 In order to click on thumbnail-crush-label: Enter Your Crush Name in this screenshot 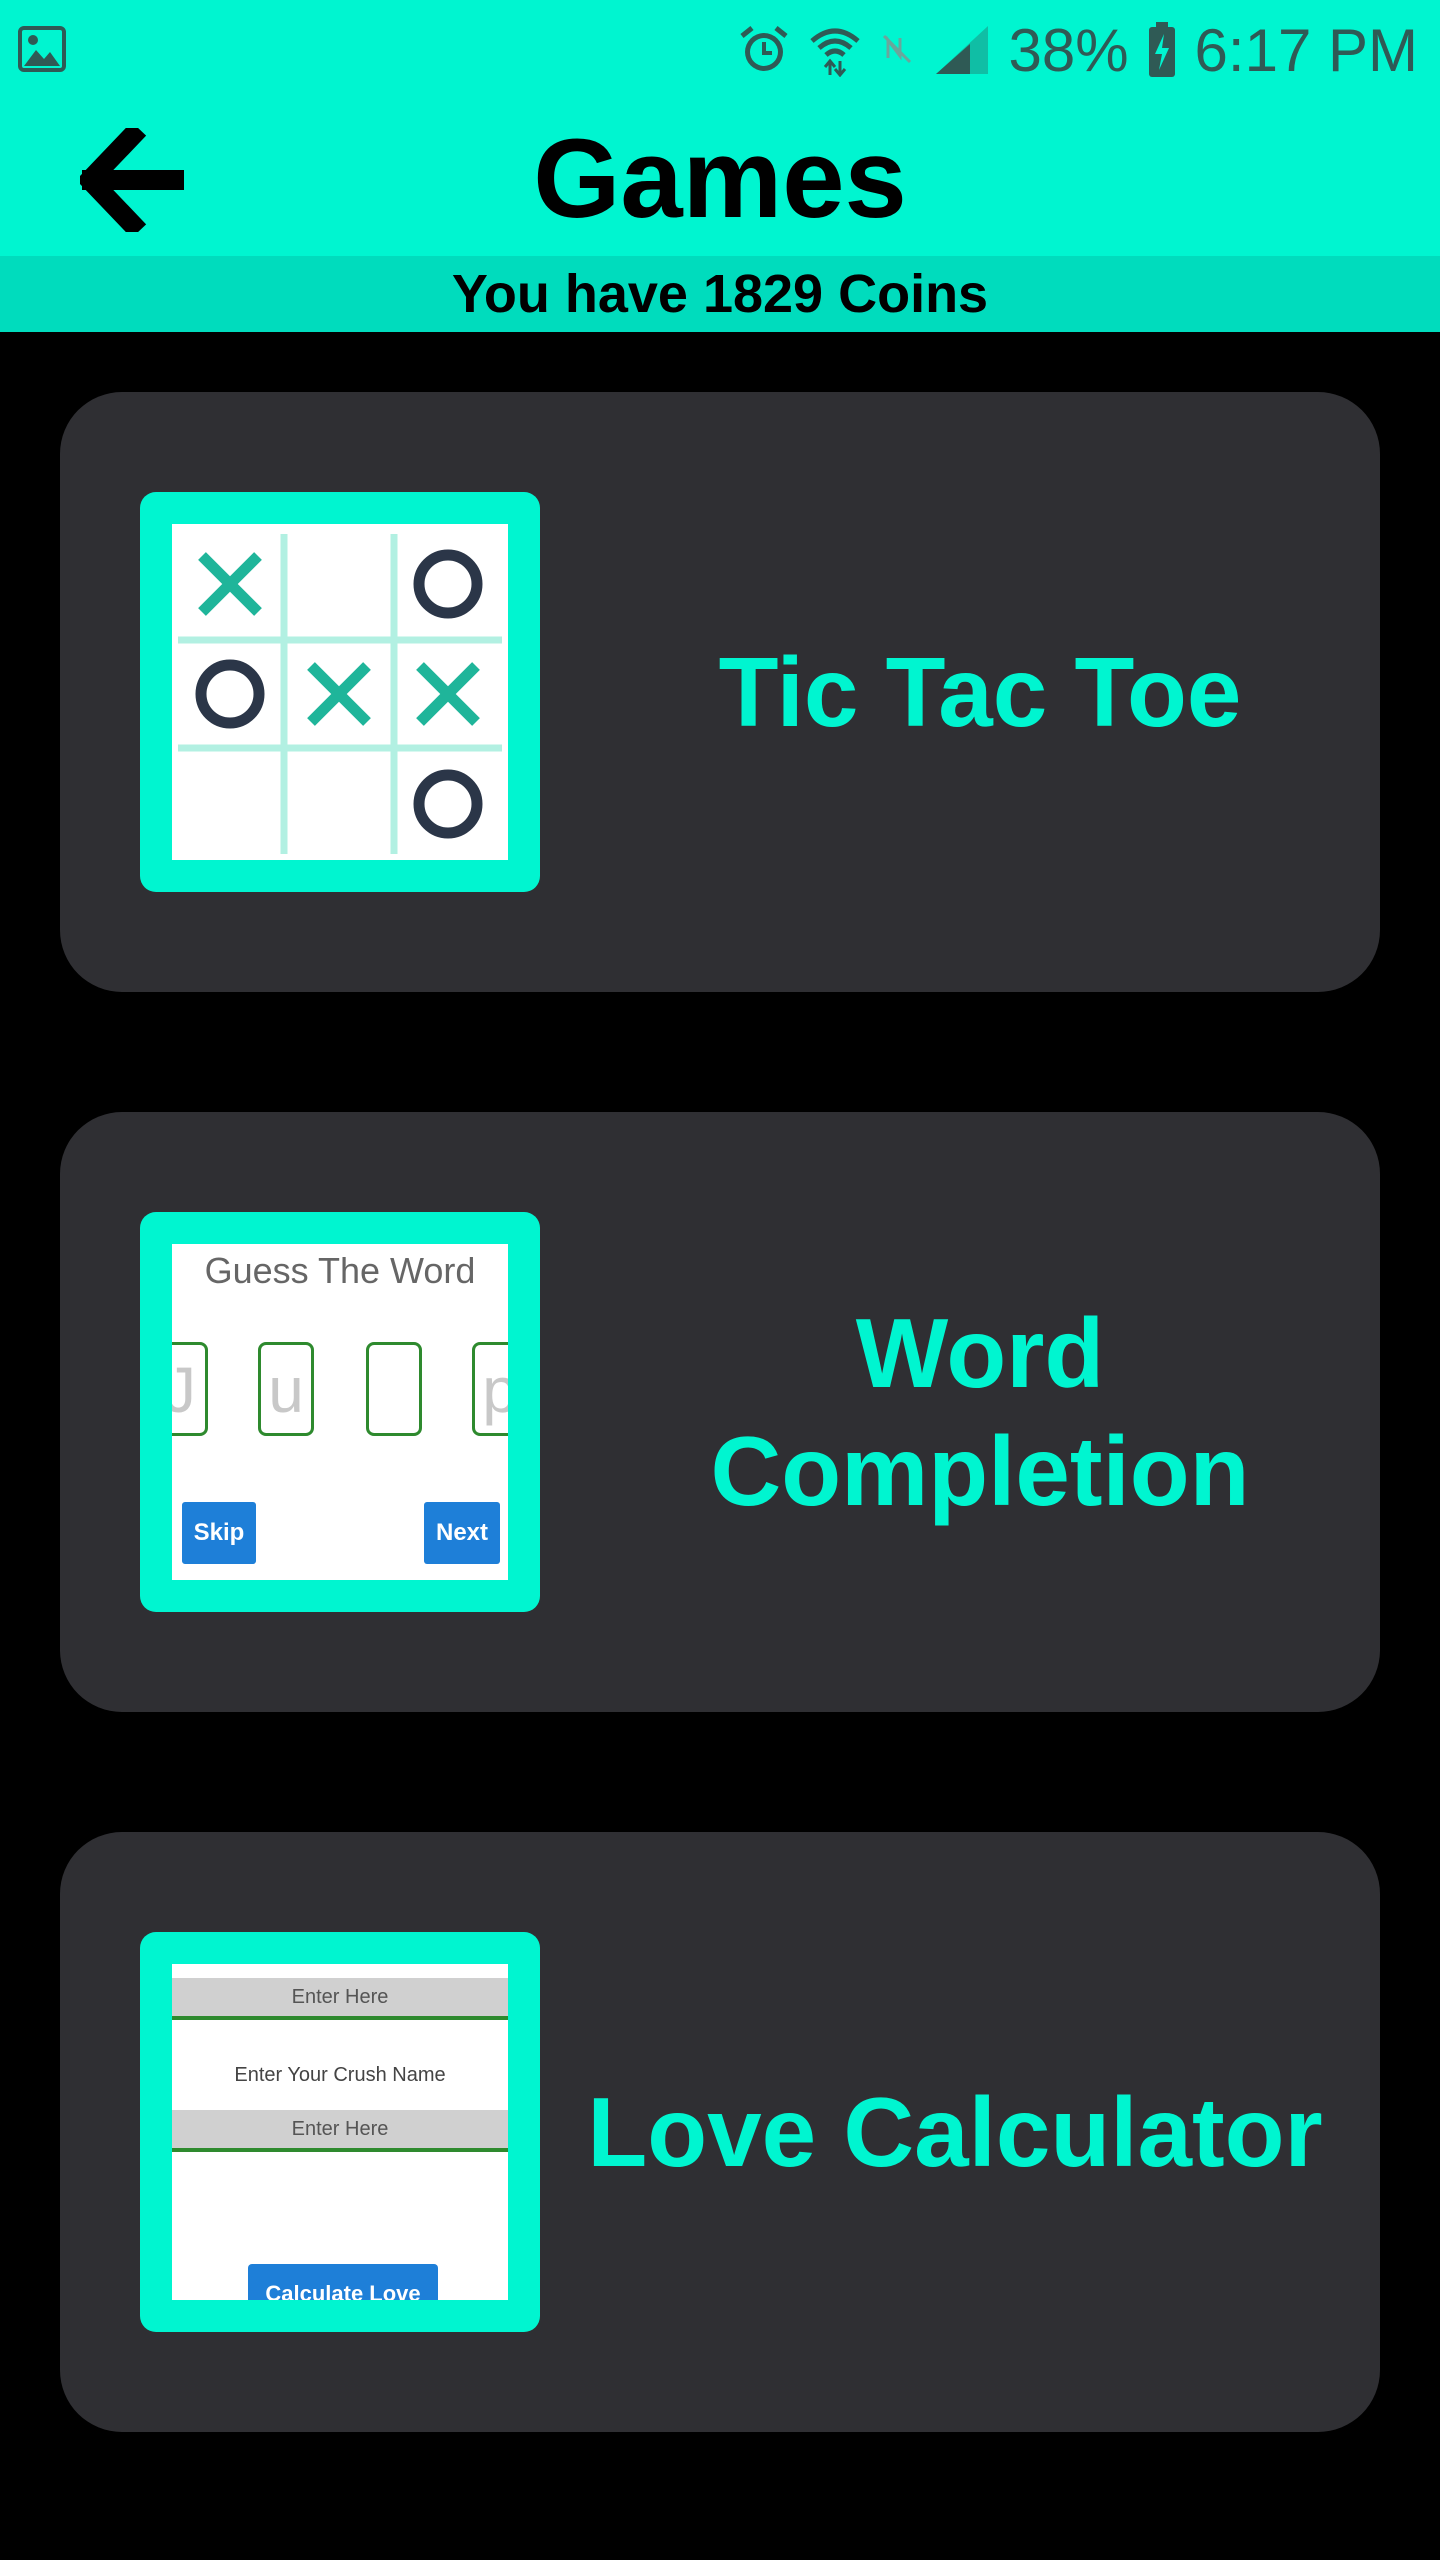, I will do `click(340, 2075)`.